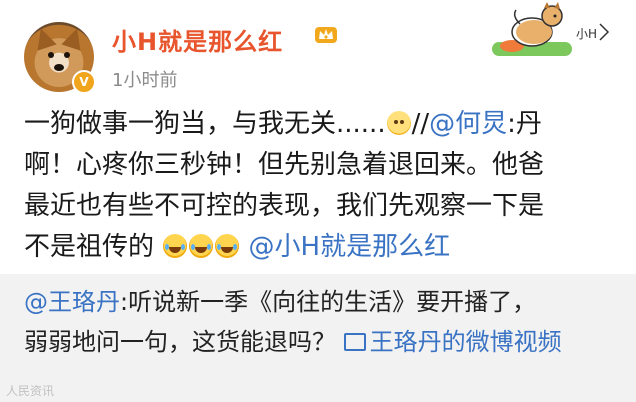 Image resolution: width=636 pixels, height=402 pixels. Describe the element at coordinates (350, 247) in the screenshot. I see `mention-xiaoh: @小H就是那么红` at that location.